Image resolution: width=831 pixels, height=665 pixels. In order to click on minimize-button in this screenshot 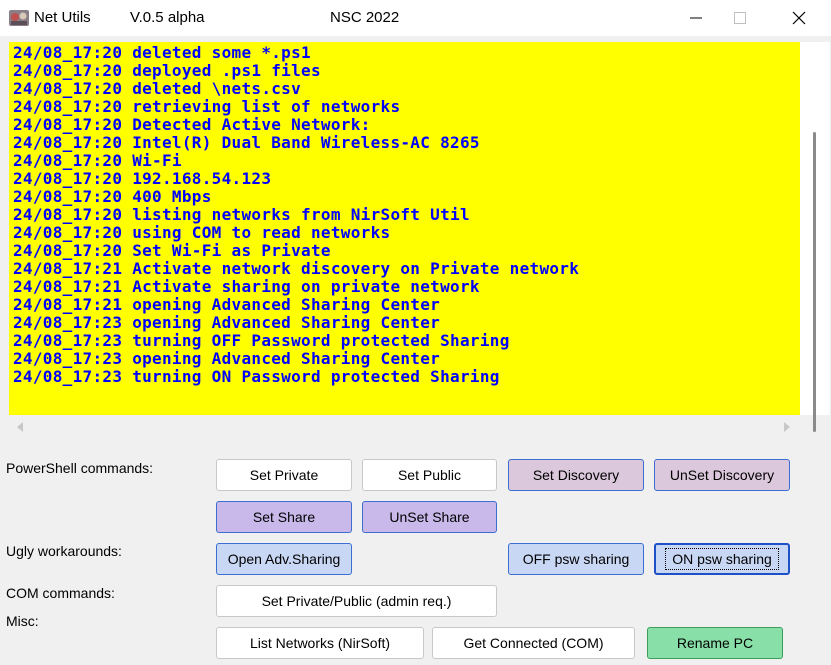, I will do `click(696, 18)`.